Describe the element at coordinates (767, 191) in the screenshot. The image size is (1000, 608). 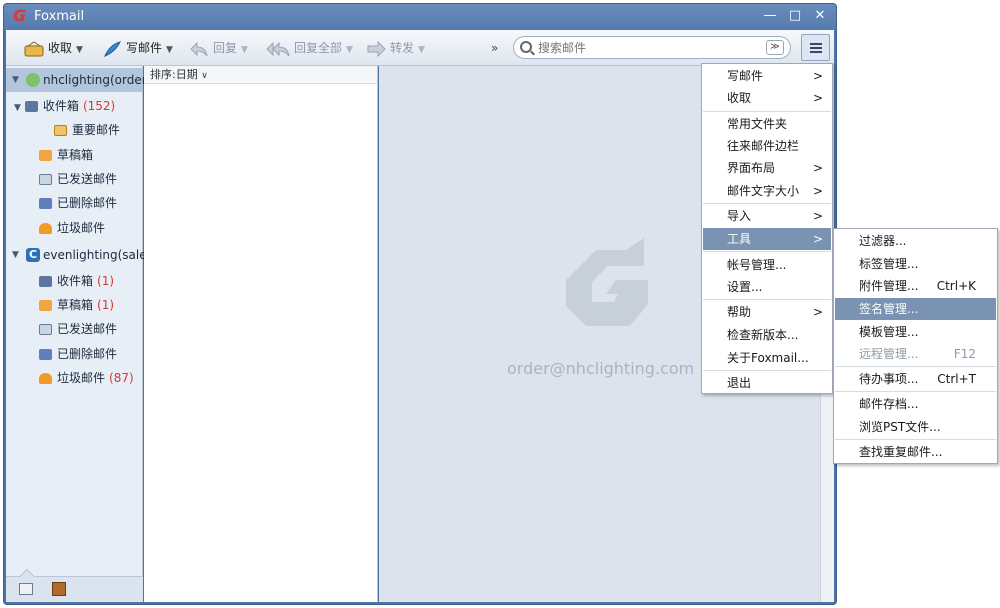
I see `menu-item-text-size: 邮件文字大小 >` at that location.